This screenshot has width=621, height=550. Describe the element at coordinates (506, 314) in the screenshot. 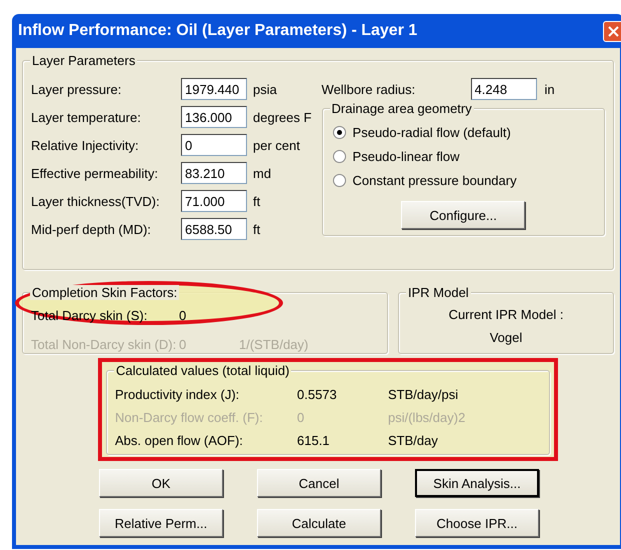

I see `ipr-model-label: Current IPR Model :` at that location.